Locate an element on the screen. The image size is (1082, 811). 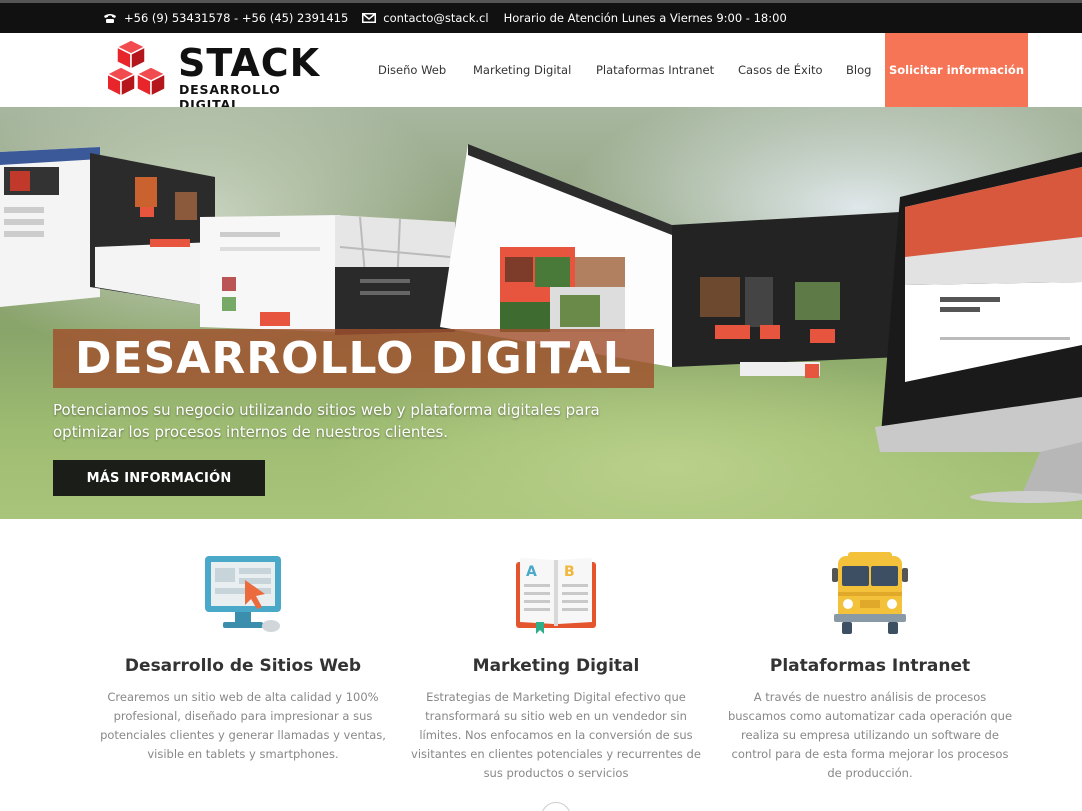
svg-text: B is located at coordinates (569, 572).